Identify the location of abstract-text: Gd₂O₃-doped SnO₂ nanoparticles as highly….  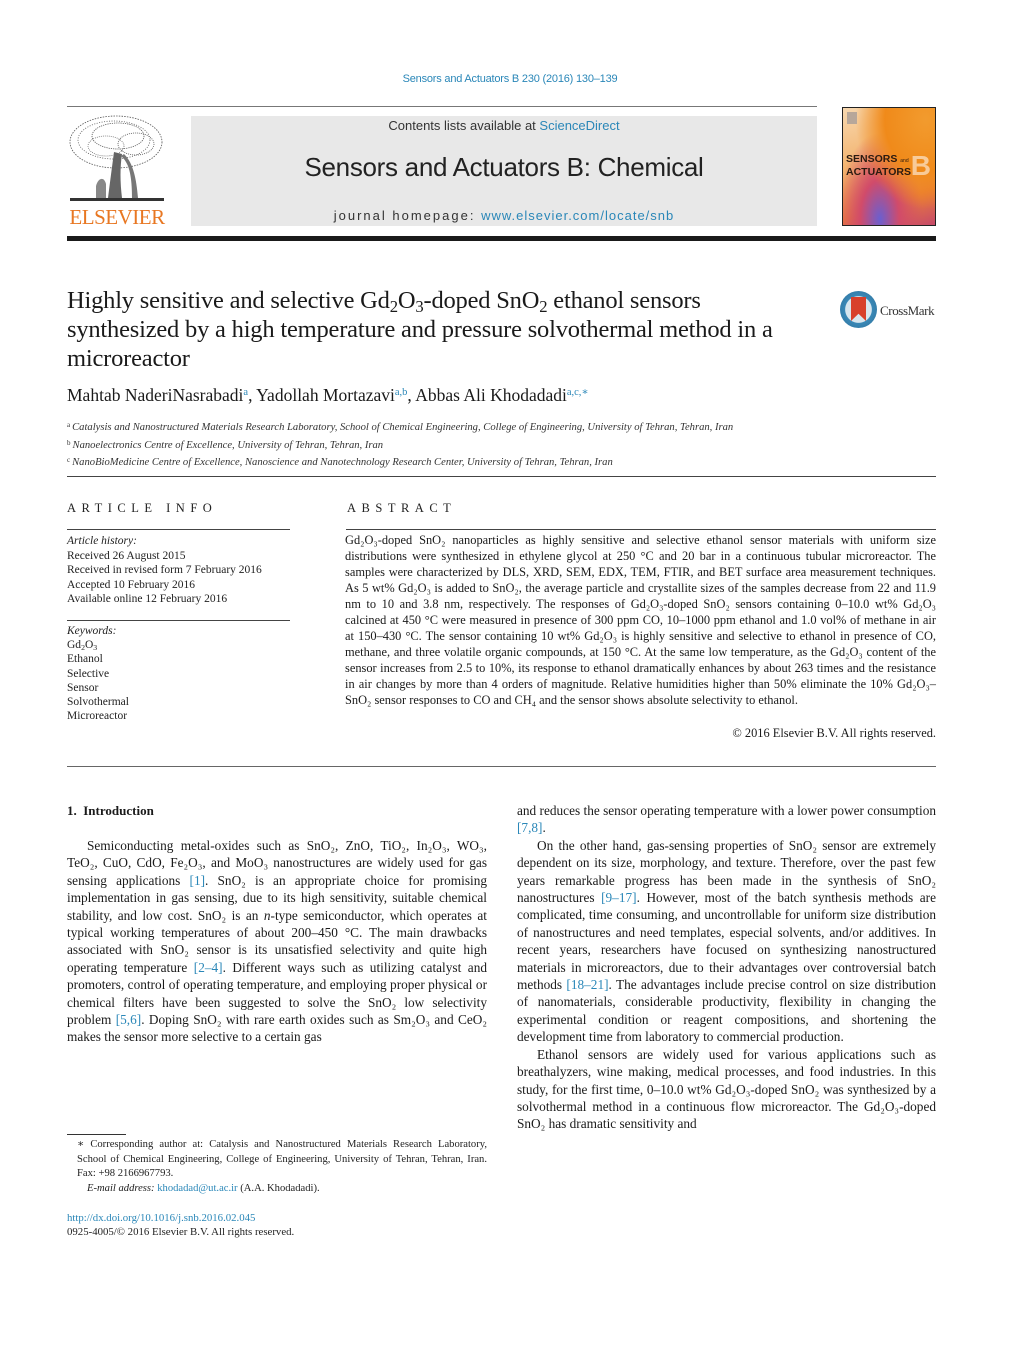
(640, 620).